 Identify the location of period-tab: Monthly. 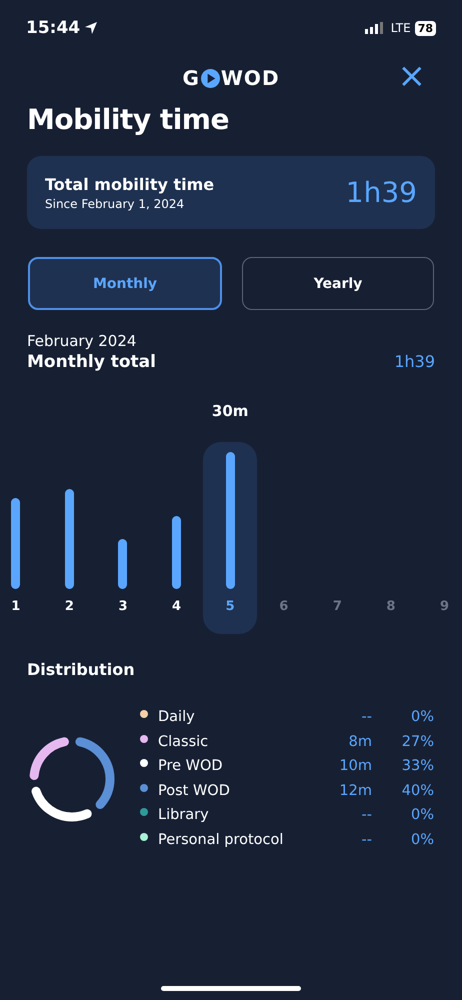
(125, 283).